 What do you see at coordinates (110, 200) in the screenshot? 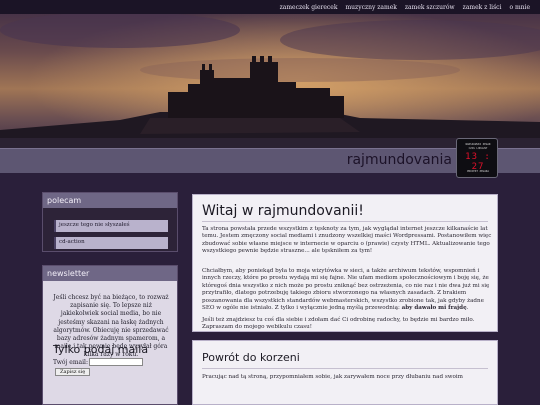
I see `recommend-heading: polecam` at bounding box center [110, 200].